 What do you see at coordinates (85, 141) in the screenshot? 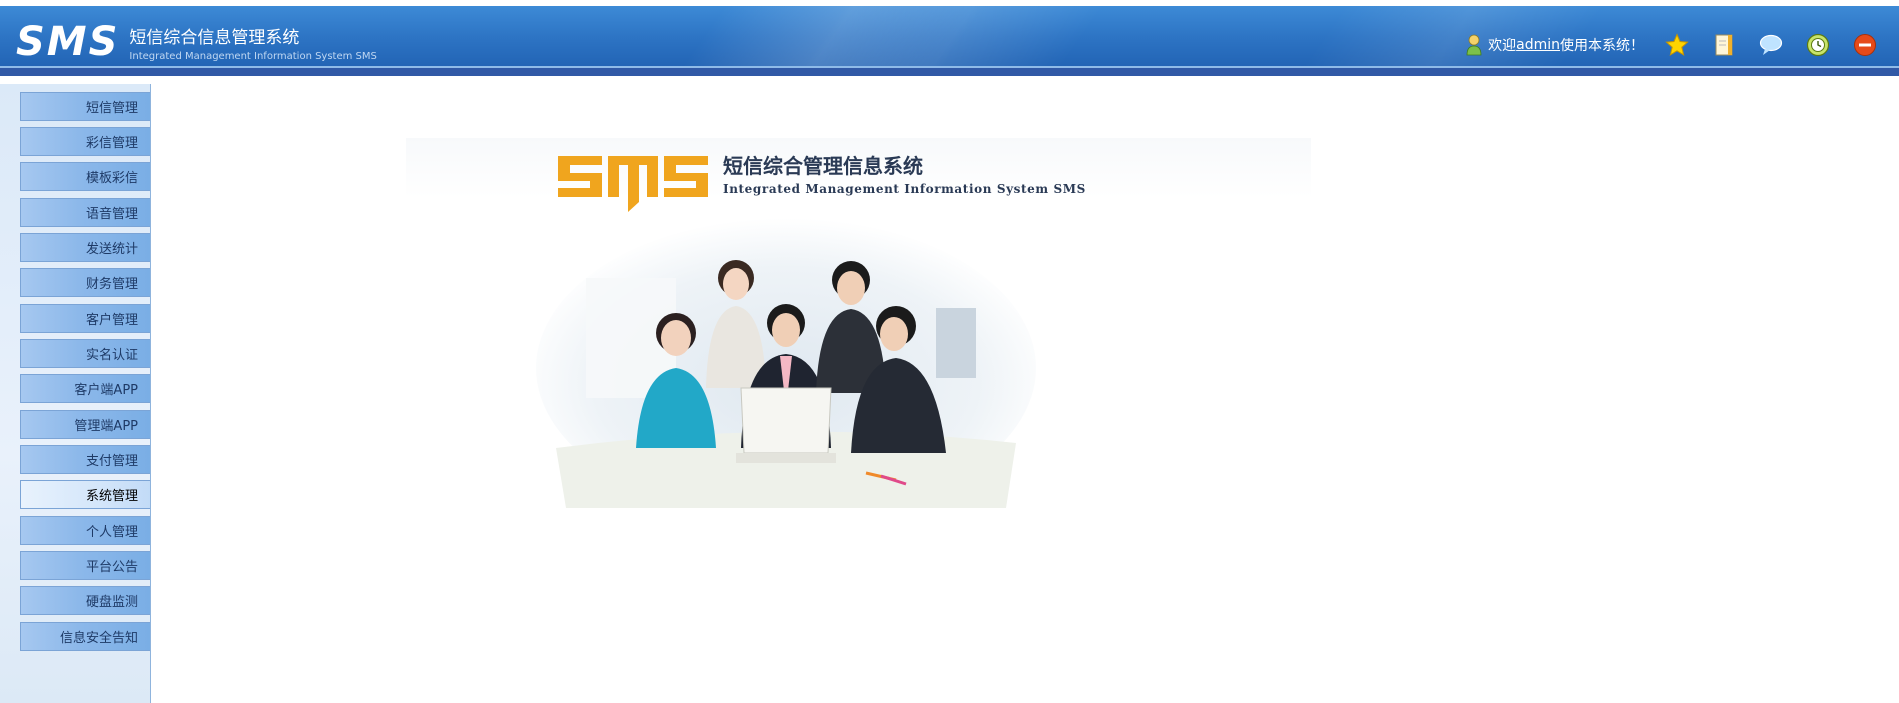
I see `sidebar-item-mms: 彩信管理` at bounding box center [85, 141].